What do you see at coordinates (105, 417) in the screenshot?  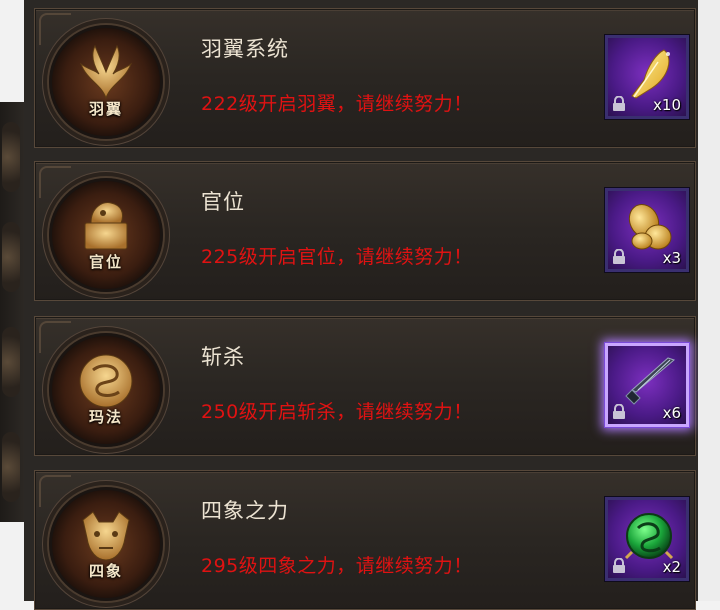 I see `emblem-label: 玛法` at bounding box center [105, 417].